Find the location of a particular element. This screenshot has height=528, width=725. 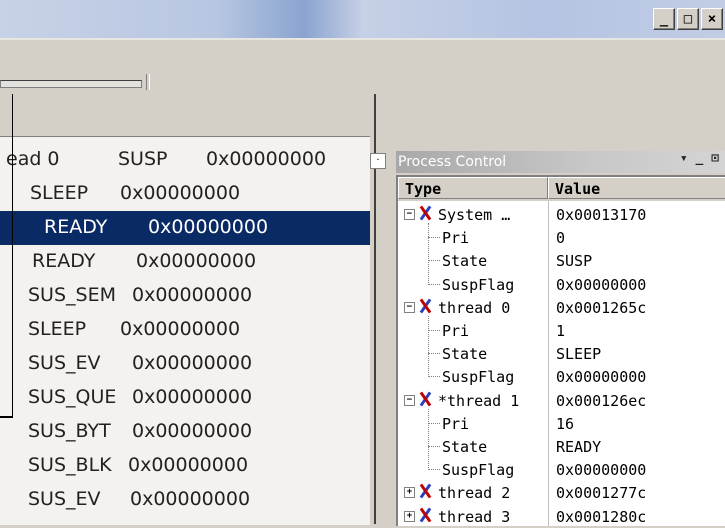

column-header-value: Value is located at coordinates (636, 188).